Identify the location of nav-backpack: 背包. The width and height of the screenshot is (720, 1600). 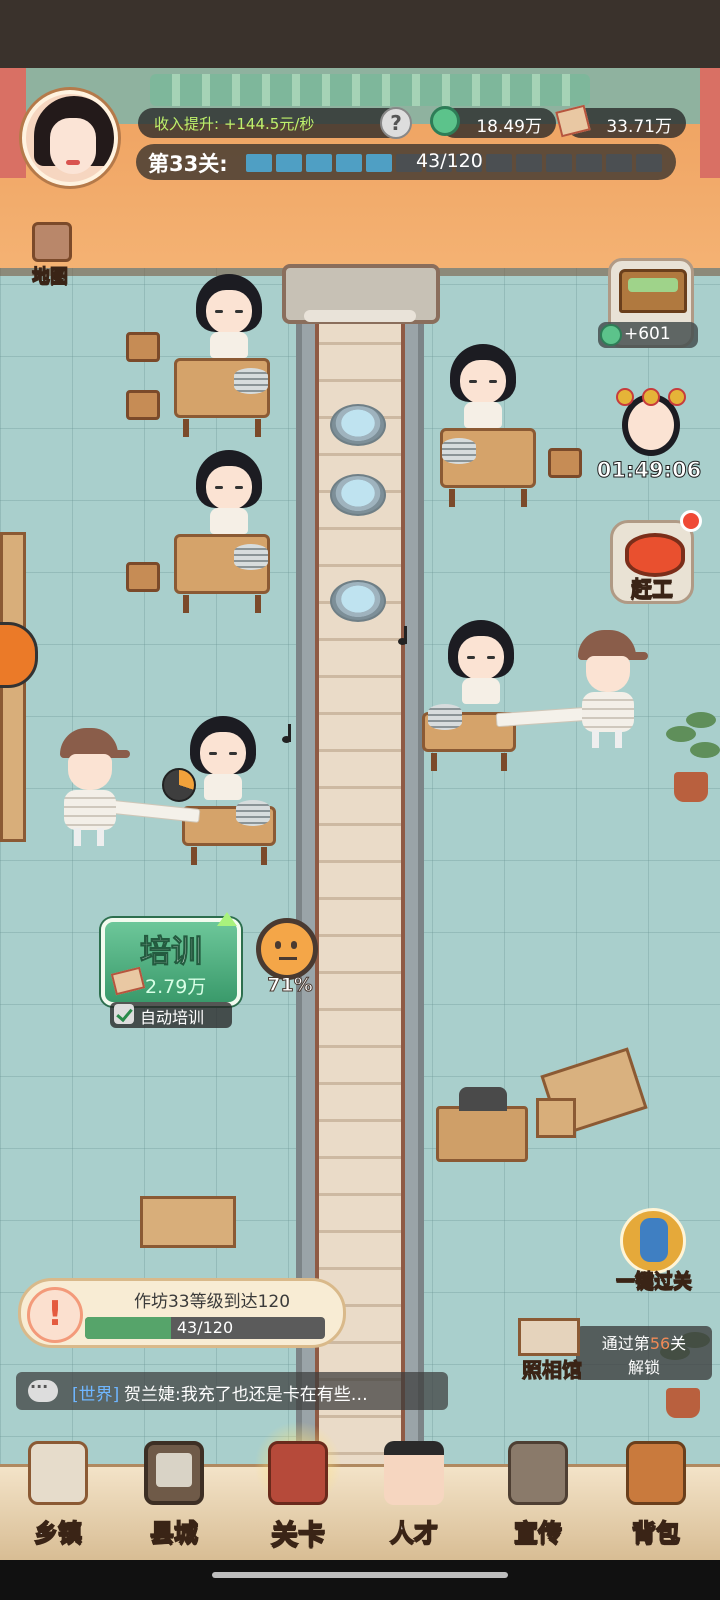
(656, 1501).